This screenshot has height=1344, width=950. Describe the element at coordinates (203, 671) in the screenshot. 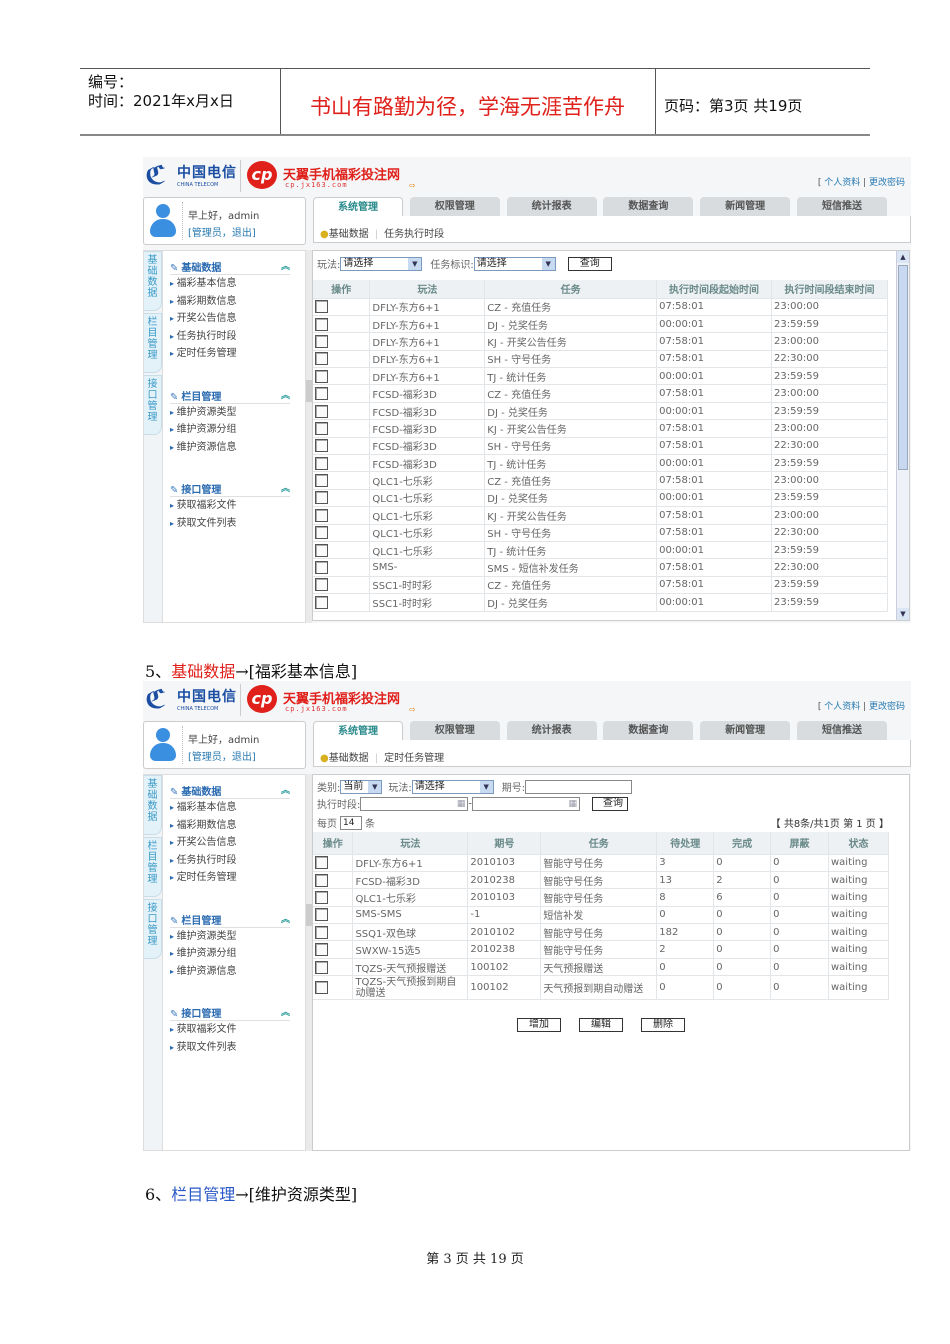

I see `caption-link: 基础数据` at that location.